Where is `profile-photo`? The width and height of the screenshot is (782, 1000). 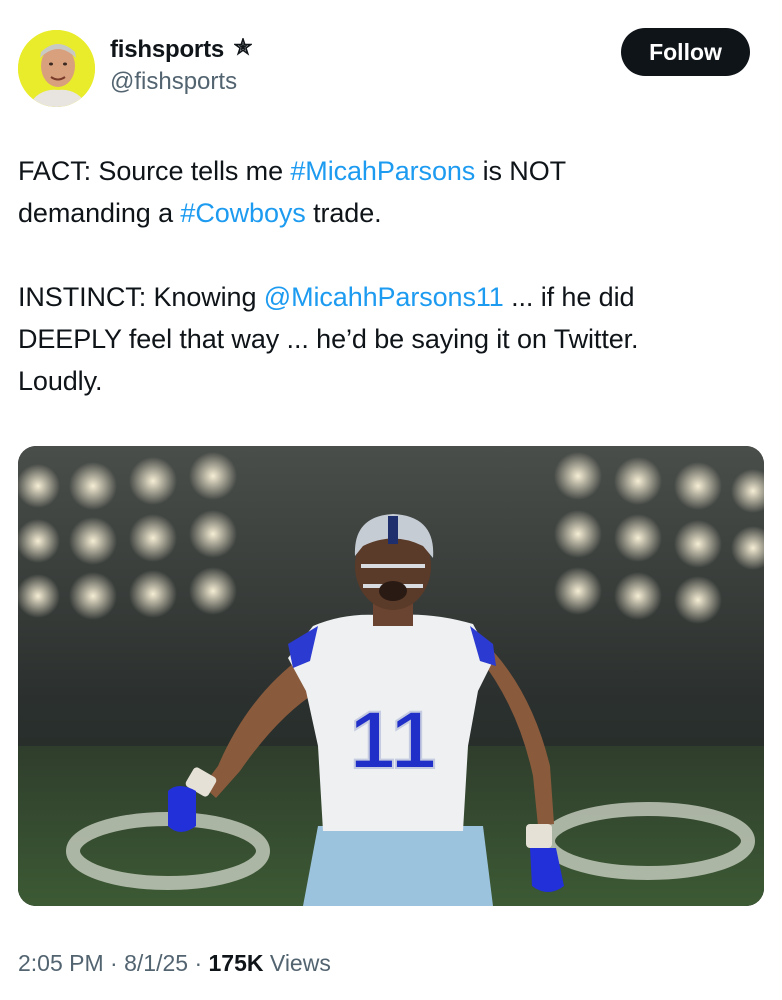 profile-photo is located at coordinates (56, 68).